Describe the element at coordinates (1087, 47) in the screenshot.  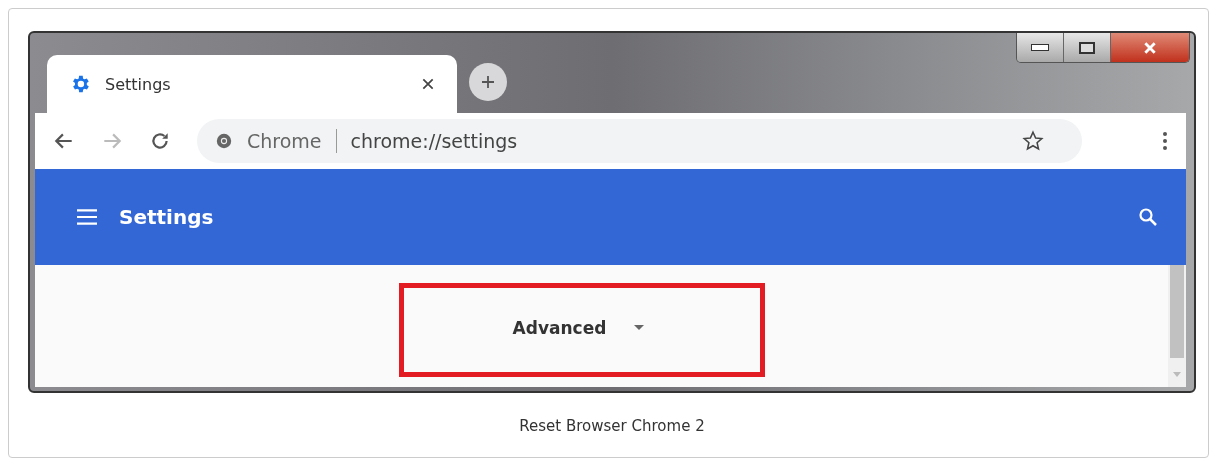
I see `maximize-button` at that location.